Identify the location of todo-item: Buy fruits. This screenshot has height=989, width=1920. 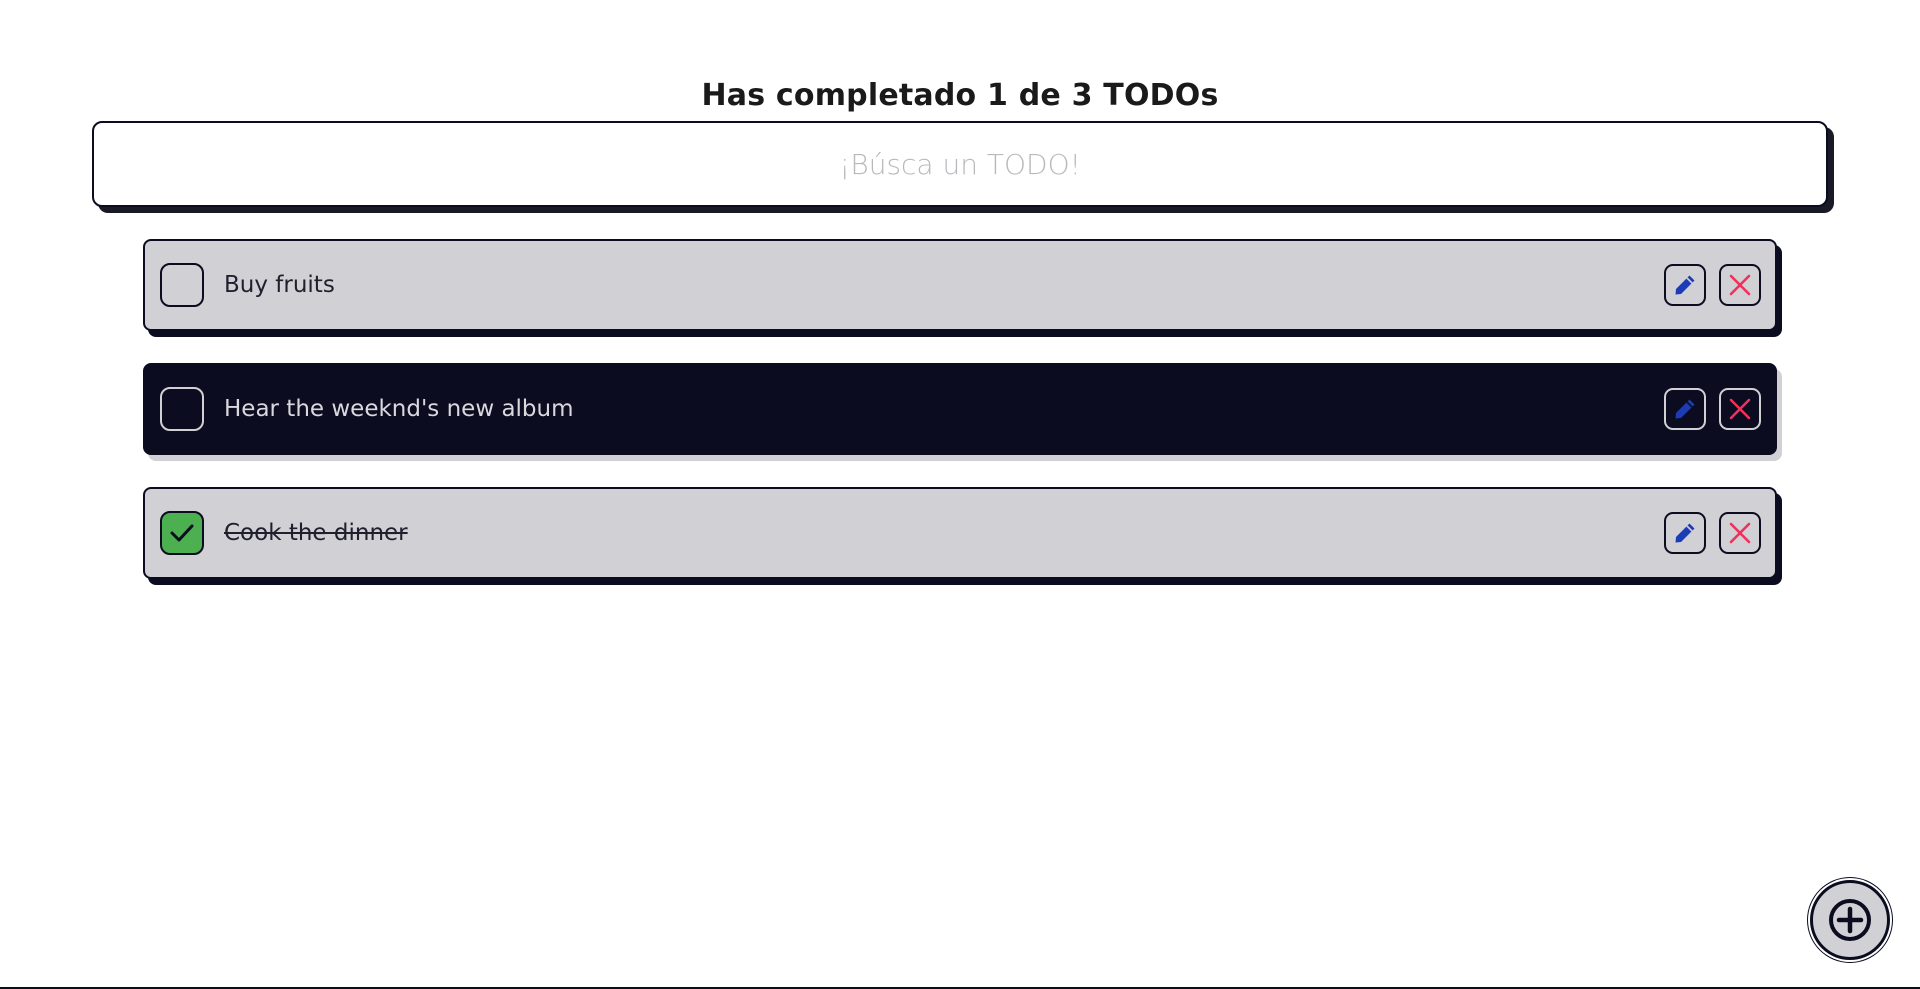
(960, 285).